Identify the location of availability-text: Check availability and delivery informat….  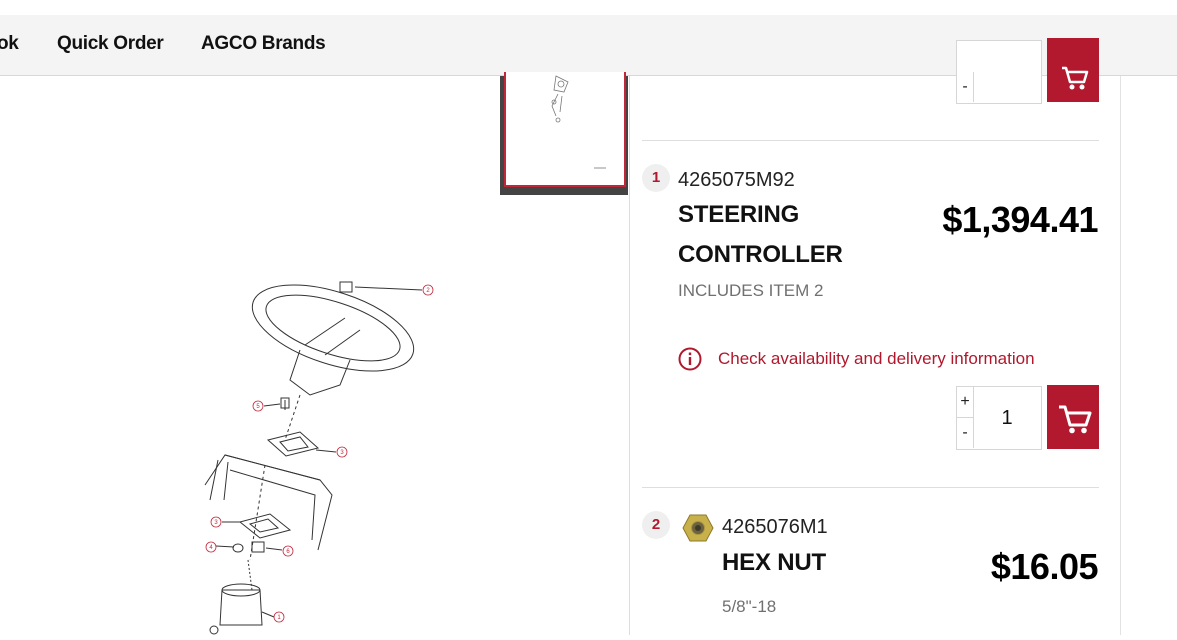
(876, 358).